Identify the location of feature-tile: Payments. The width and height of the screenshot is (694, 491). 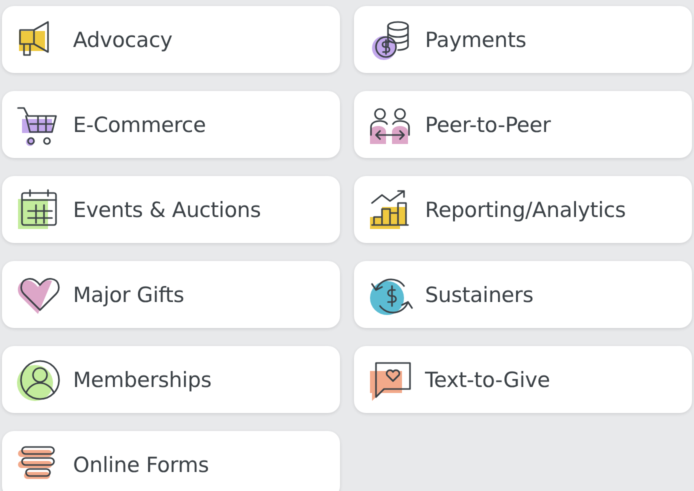
(523, 39).